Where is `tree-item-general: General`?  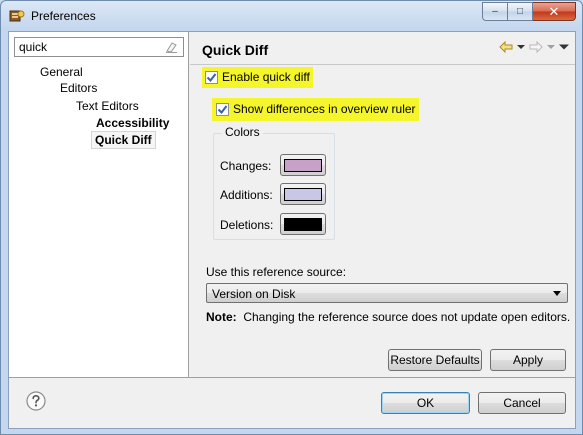
tree-item-general: General is located at coordinates (61, 72).